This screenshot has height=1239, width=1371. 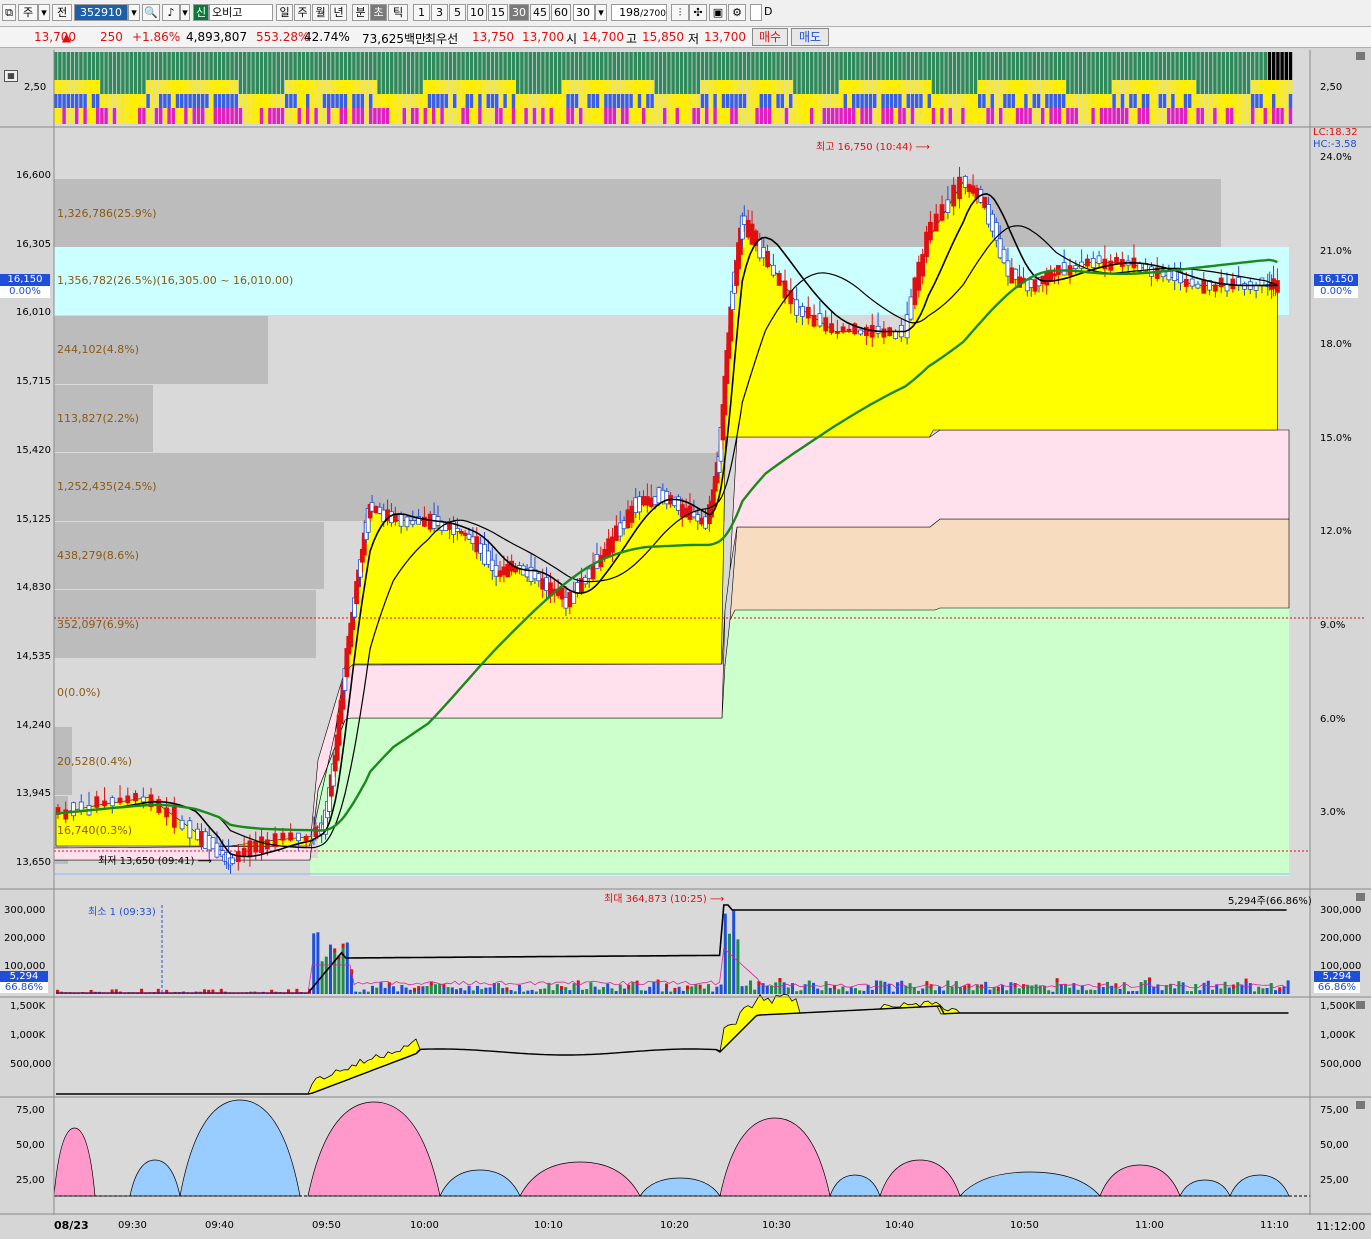 What do you see at coordinates (171, 12) in the screenshot?
I see `speaker-icon: ♪` at bounding box center [171, 12].